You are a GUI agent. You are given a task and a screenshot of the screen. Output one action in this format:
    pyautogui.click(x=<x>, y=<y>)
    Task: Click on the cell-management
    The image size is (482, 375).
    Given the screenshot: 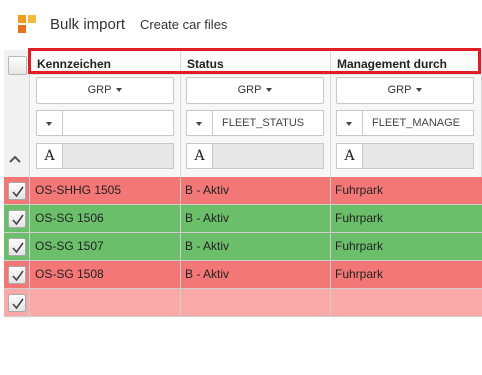 What is the action you would take?
    pyautogui.click(x=406, y=302)
    